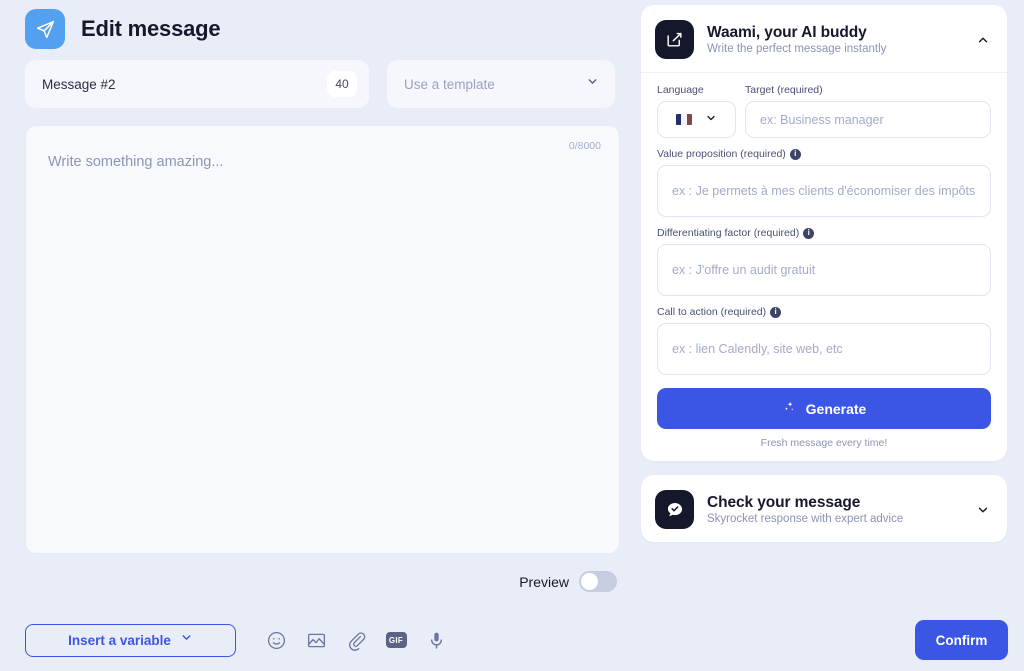 The width and height of the screenshot is (1024, 671). I want to click on call-to-action-input, so click(824, 349).